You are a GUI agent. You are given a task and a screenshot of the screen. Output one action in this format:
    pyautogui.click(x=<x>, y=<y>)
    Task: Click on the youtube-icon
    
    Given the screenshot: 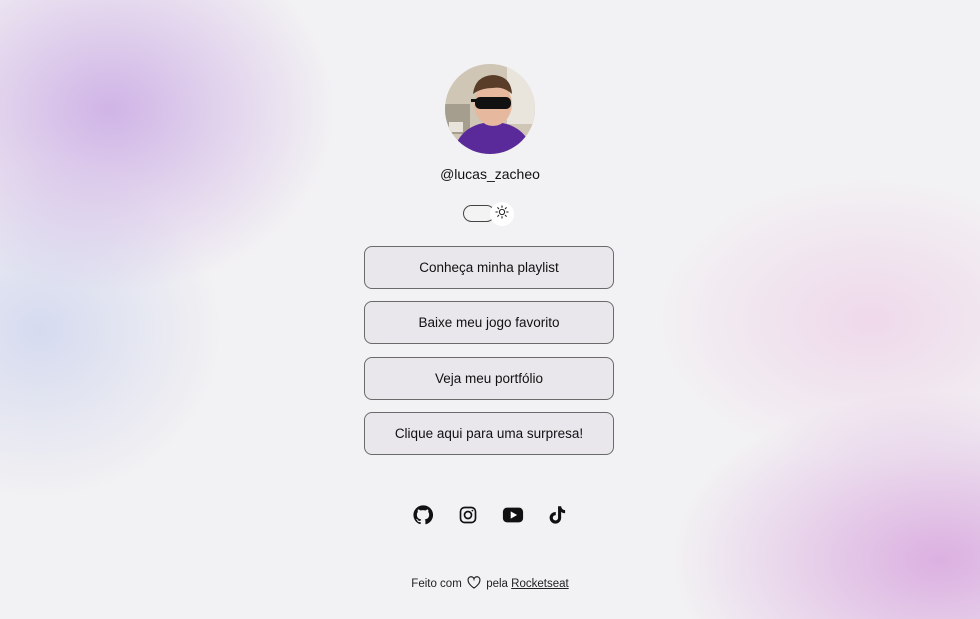 What is the action you would take?
    pyautogui.click(x=513, y=515)
    